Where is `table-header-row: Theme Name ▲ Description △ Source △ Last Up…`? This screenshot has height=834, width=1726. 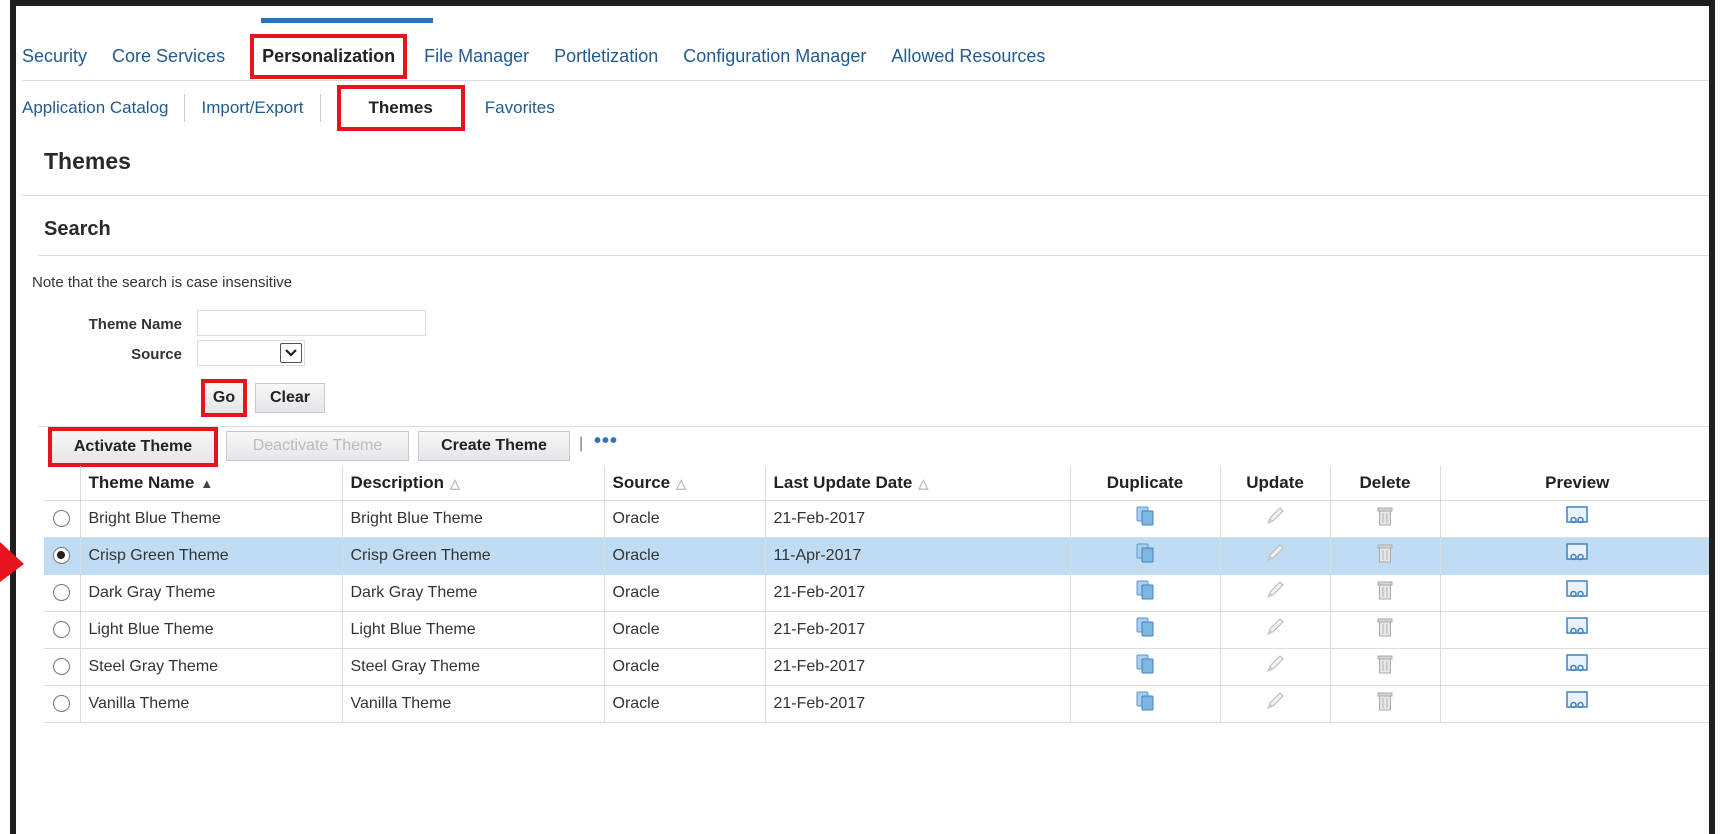
table-header-row: Theme Name ▲ Description △ Source △ Last Up… is located at coordinates (876, 483).